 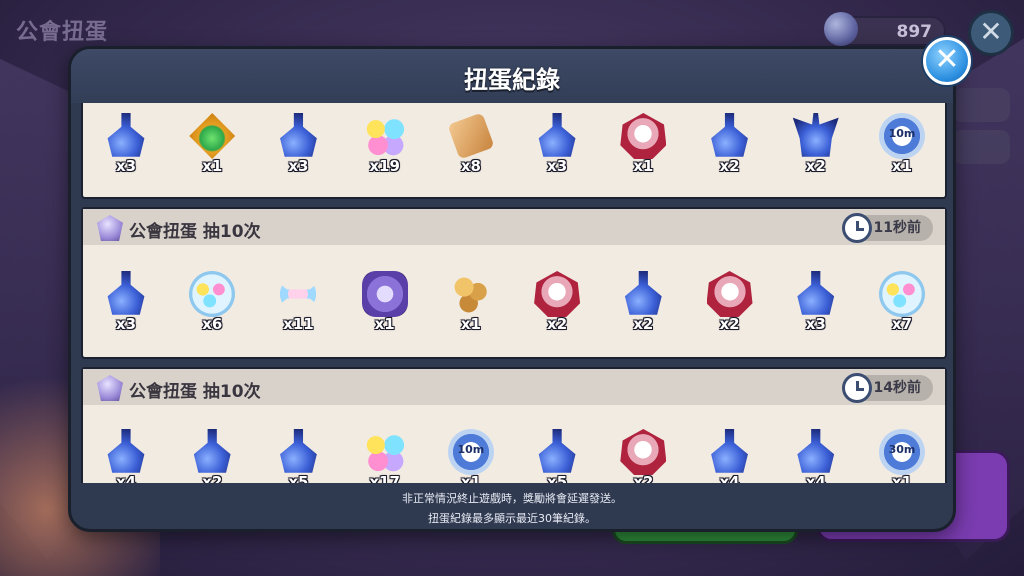 What do you see at coordinates (885, 29) in the screenshot?
I see `currency-display: 897` at bounding box center [885, 29].